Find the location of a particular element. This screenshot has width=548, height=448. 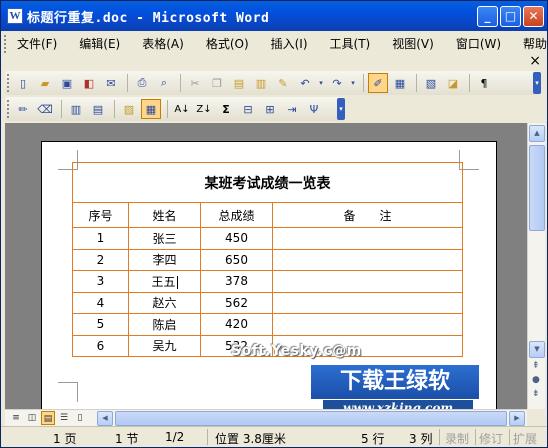

normal-view-icon: ≡ is located at coordinates (16, 418).